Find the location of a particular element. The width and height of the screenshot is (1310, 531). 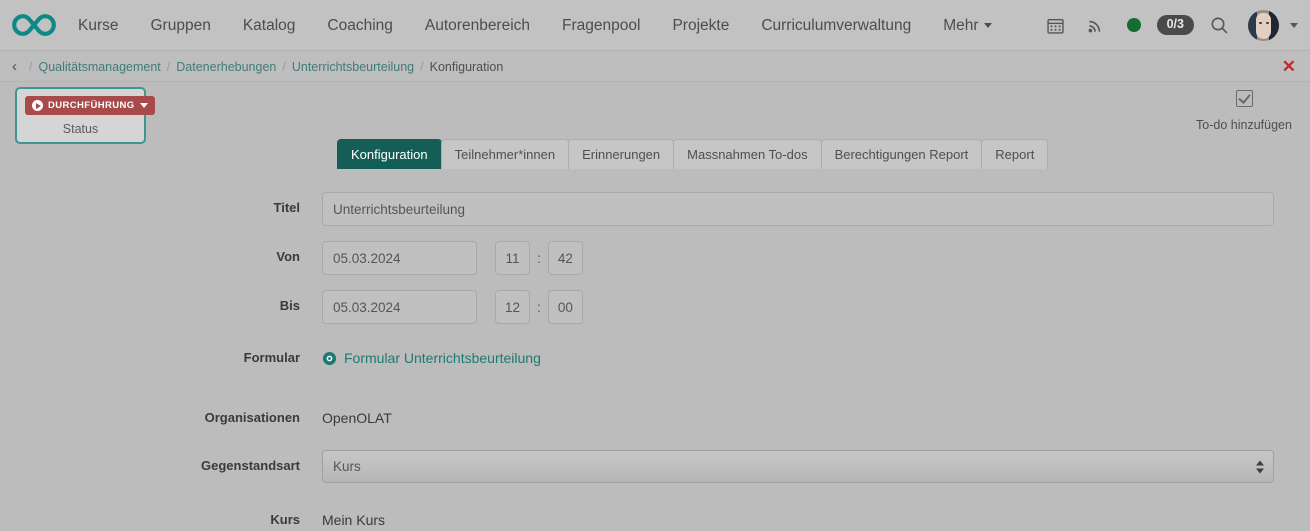

todo-count-badge: 0/3 is located at coordinates (1175, 25).